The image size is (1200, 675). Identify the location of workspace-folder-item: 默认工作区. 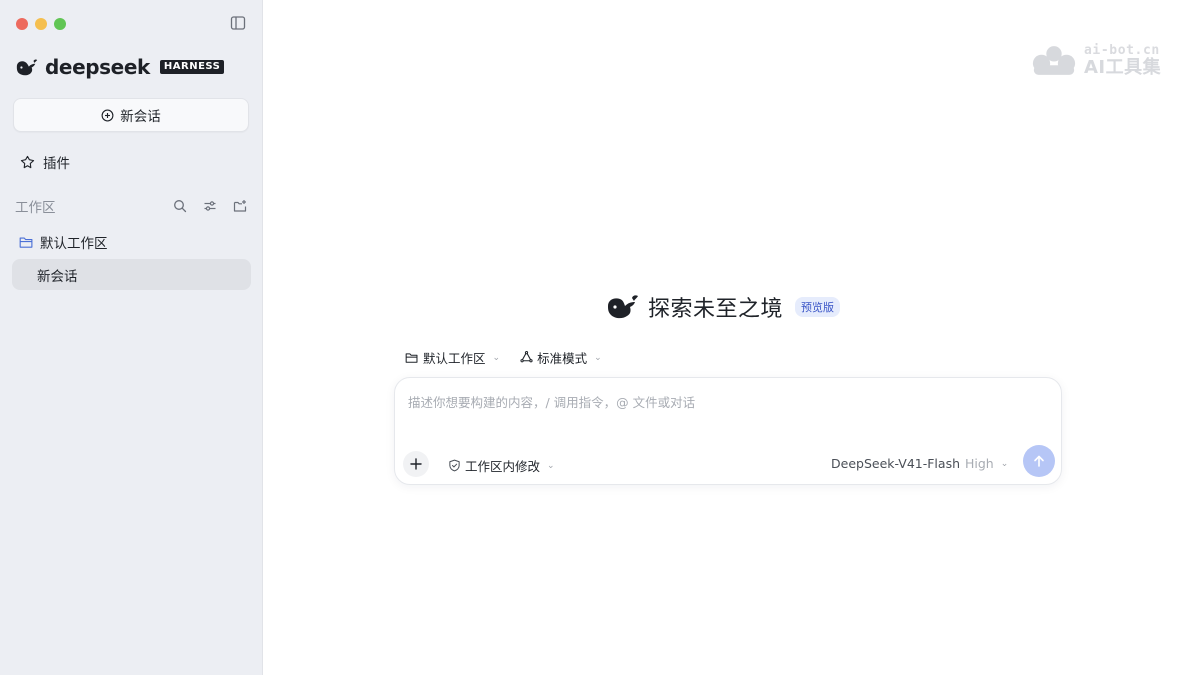
(63, 242).